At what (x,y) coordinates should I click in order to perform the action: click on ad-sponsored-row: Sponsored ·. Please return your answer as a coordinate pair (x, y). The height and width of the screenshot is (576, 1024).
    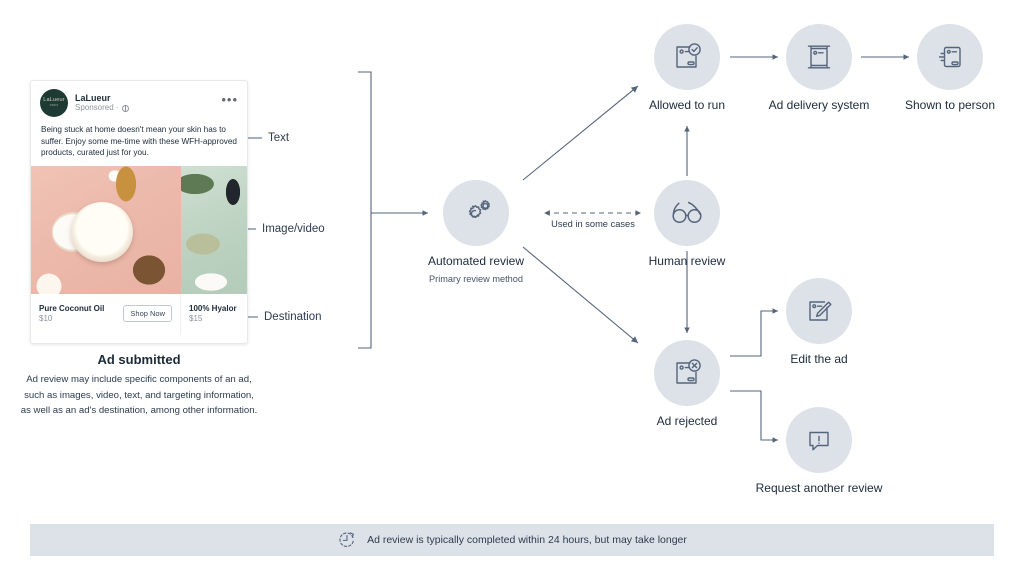
    Looking at the image, I should click on (148, 108).